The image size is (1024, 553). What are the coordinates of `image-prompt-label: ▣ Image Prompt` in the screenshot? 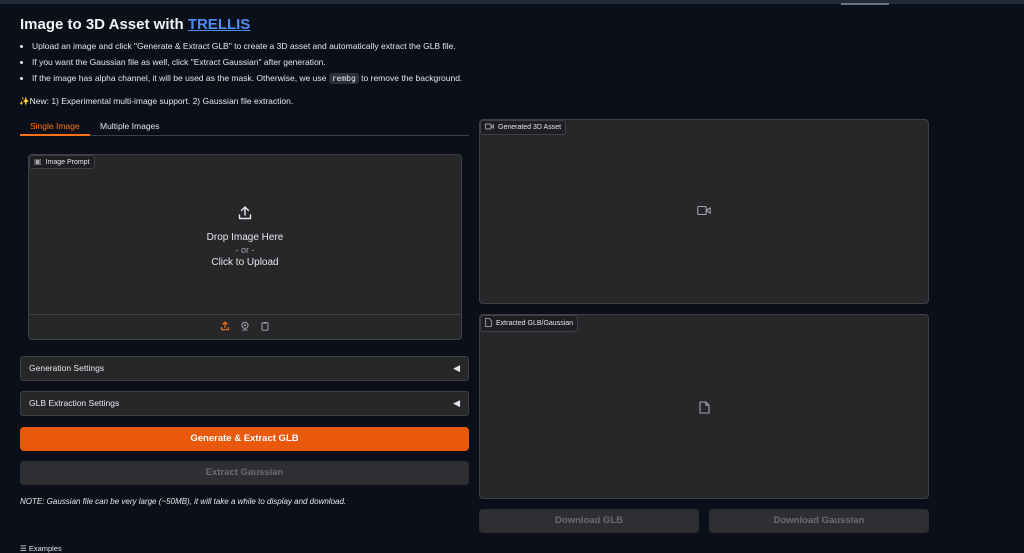 It's located at (62, 162).